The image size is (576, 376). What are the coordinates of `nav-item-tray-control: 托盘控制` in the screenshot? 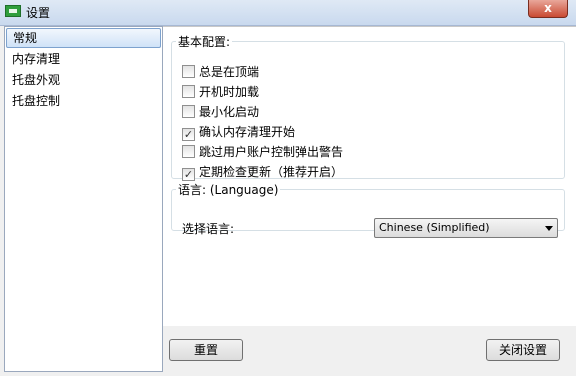 It's located at (83, 101).